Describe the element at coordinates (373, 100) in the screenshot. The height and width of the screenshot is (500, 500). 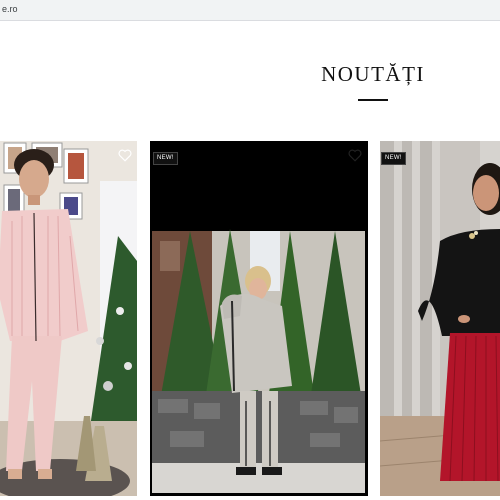
I see `title-divider` at that location.